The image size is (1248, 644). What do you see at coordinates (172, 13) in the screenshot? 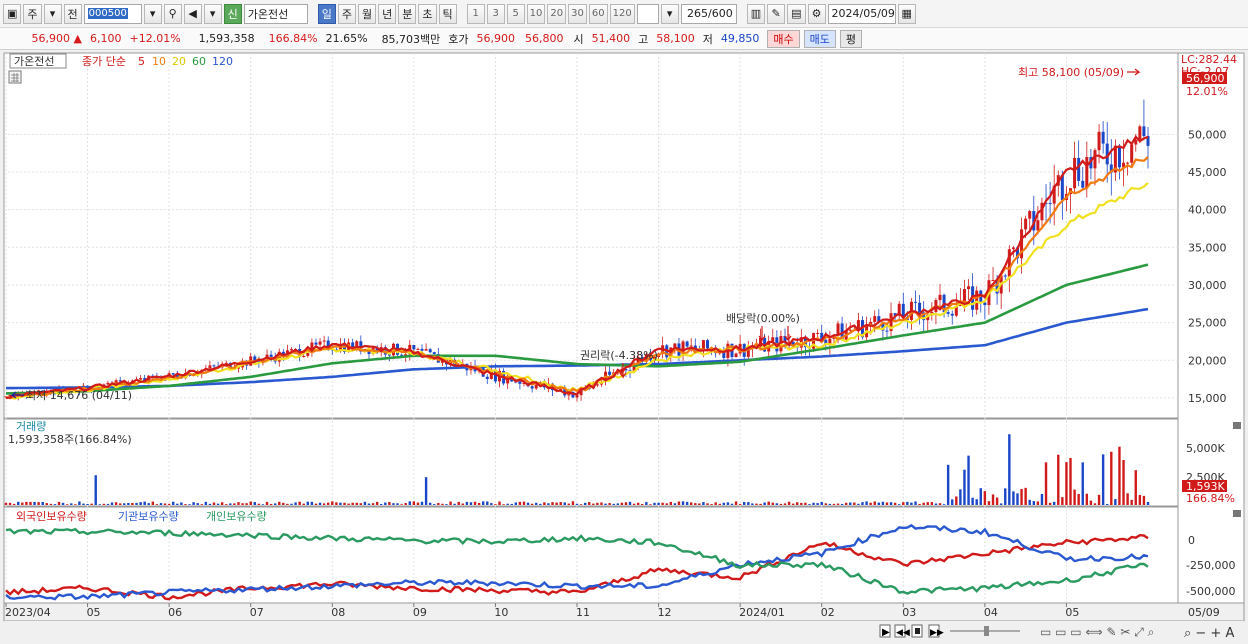
I see `search-button: ⚲` at bounding box center [172, 13].